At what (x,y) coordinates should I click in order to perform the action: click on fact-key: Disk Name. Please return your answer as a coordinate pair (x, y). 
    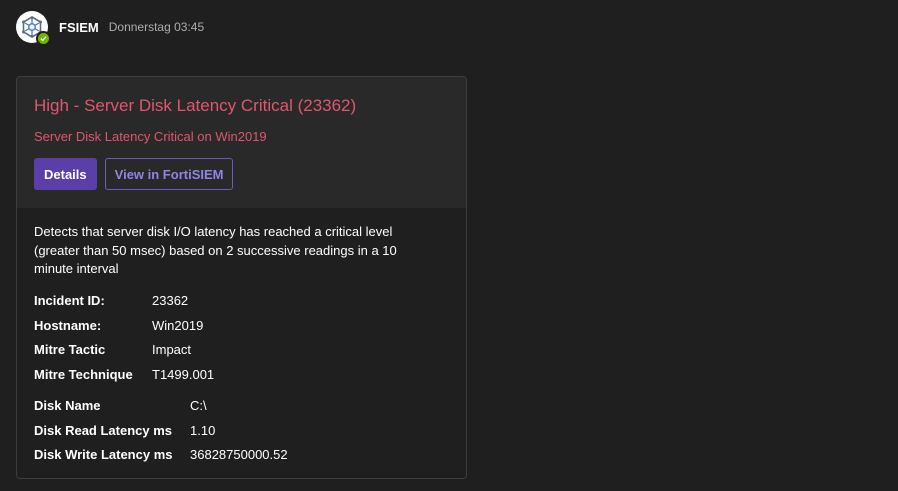
    Looking at the image, I should click on (67, 406).